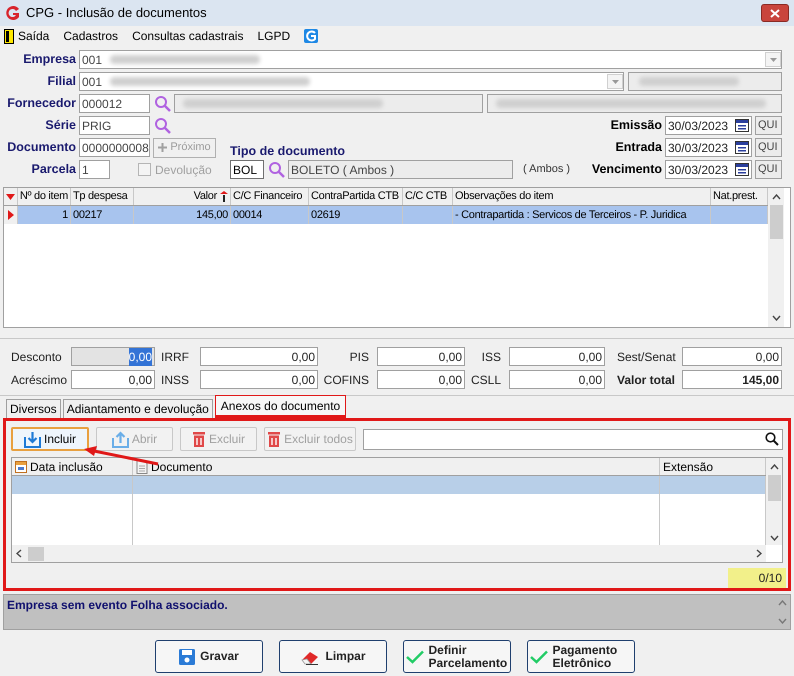 Image resolution: width=794 pixels, height=676 pixels. What do you see at coordinates (428, 196) in the screenshot?
I see `column-header: C/C CTB` at bounding box center [428, 196].